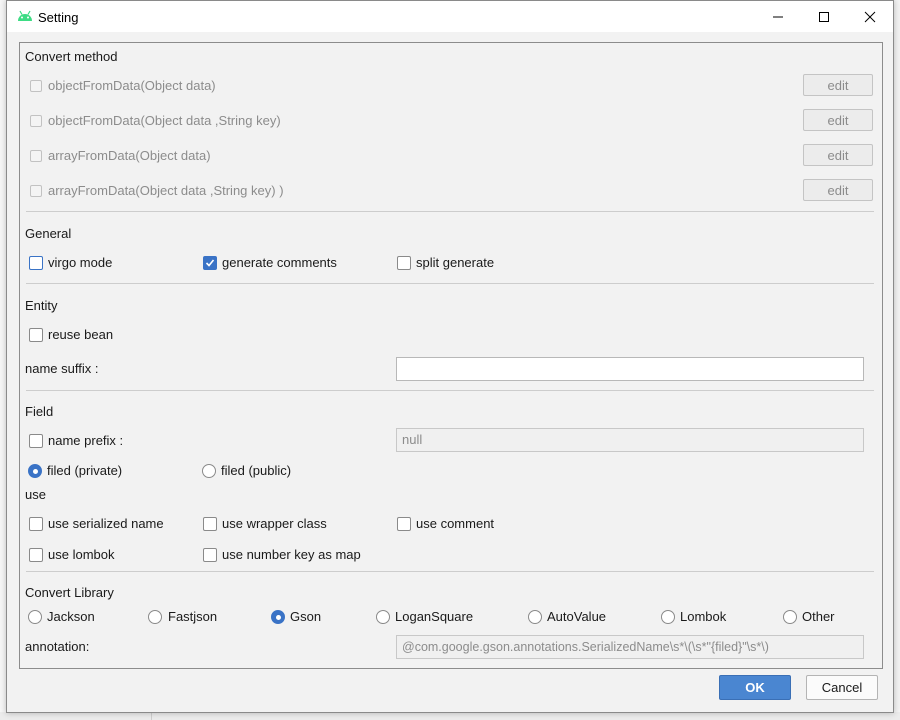 Image resolution: width=900 pixels, height=720 pixels. I want to click on virgo-mode-checkbox, so click(36, 263).